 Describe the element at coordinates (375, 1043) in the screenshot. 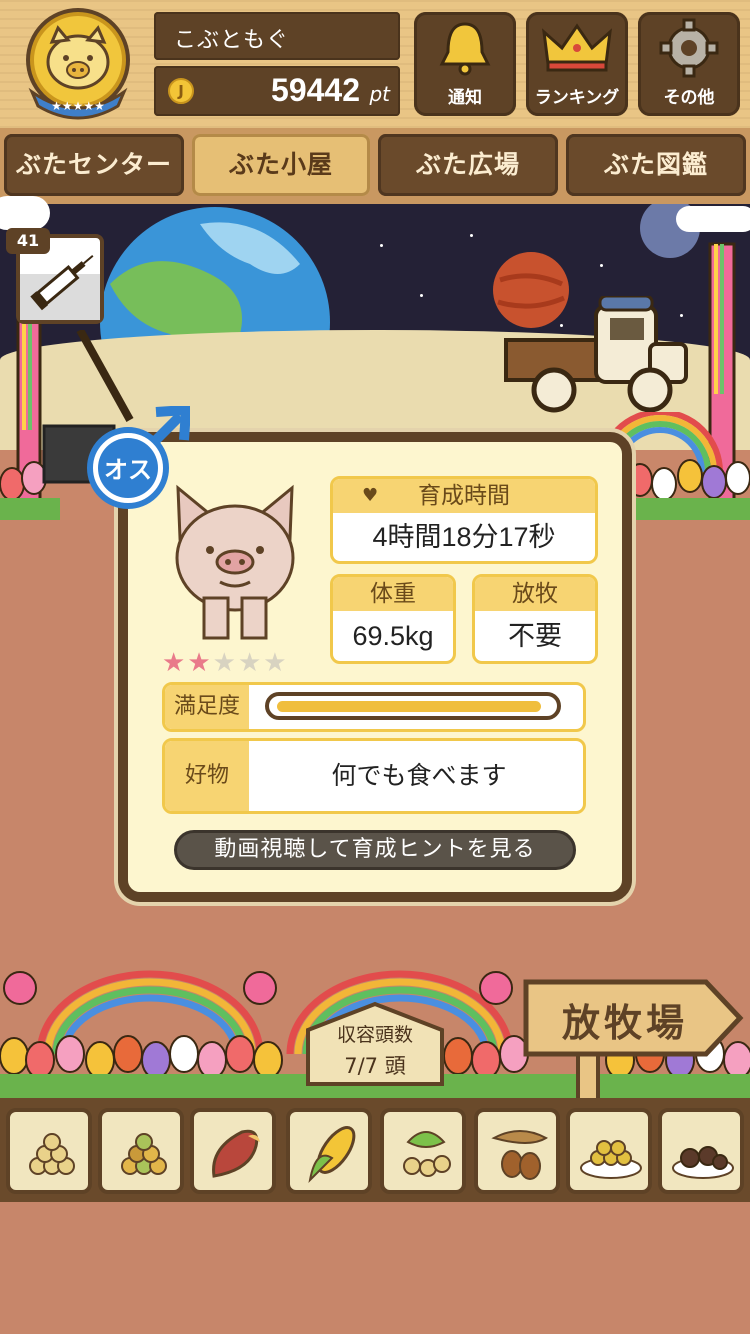

I see `capacity-sign` at that location.